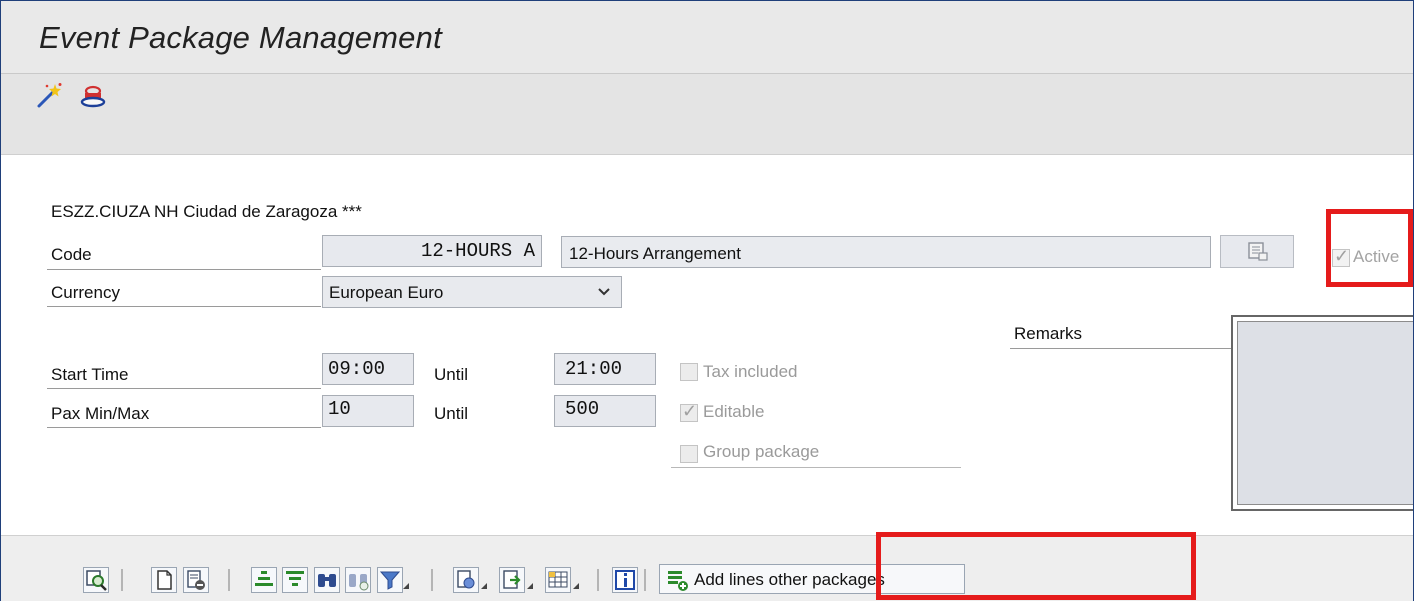 The image size is (1414, 601). I want to click on code-label: Code, so click(71, 254).